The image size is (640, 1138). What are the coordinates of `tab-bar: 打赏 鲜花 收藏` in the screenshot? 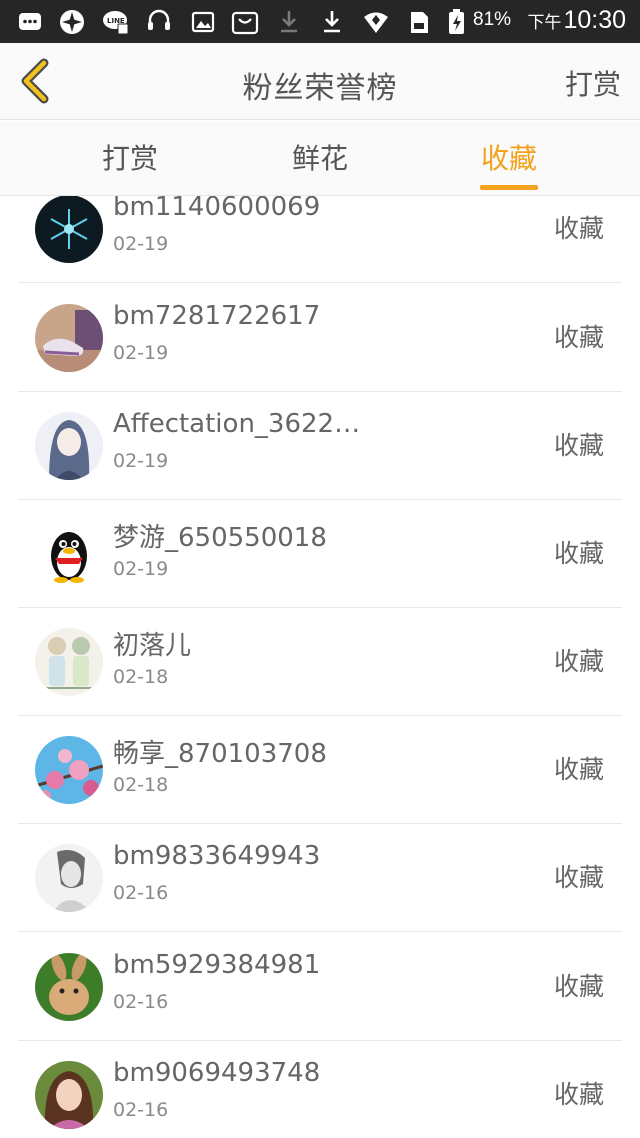 It's located at (320, 158).